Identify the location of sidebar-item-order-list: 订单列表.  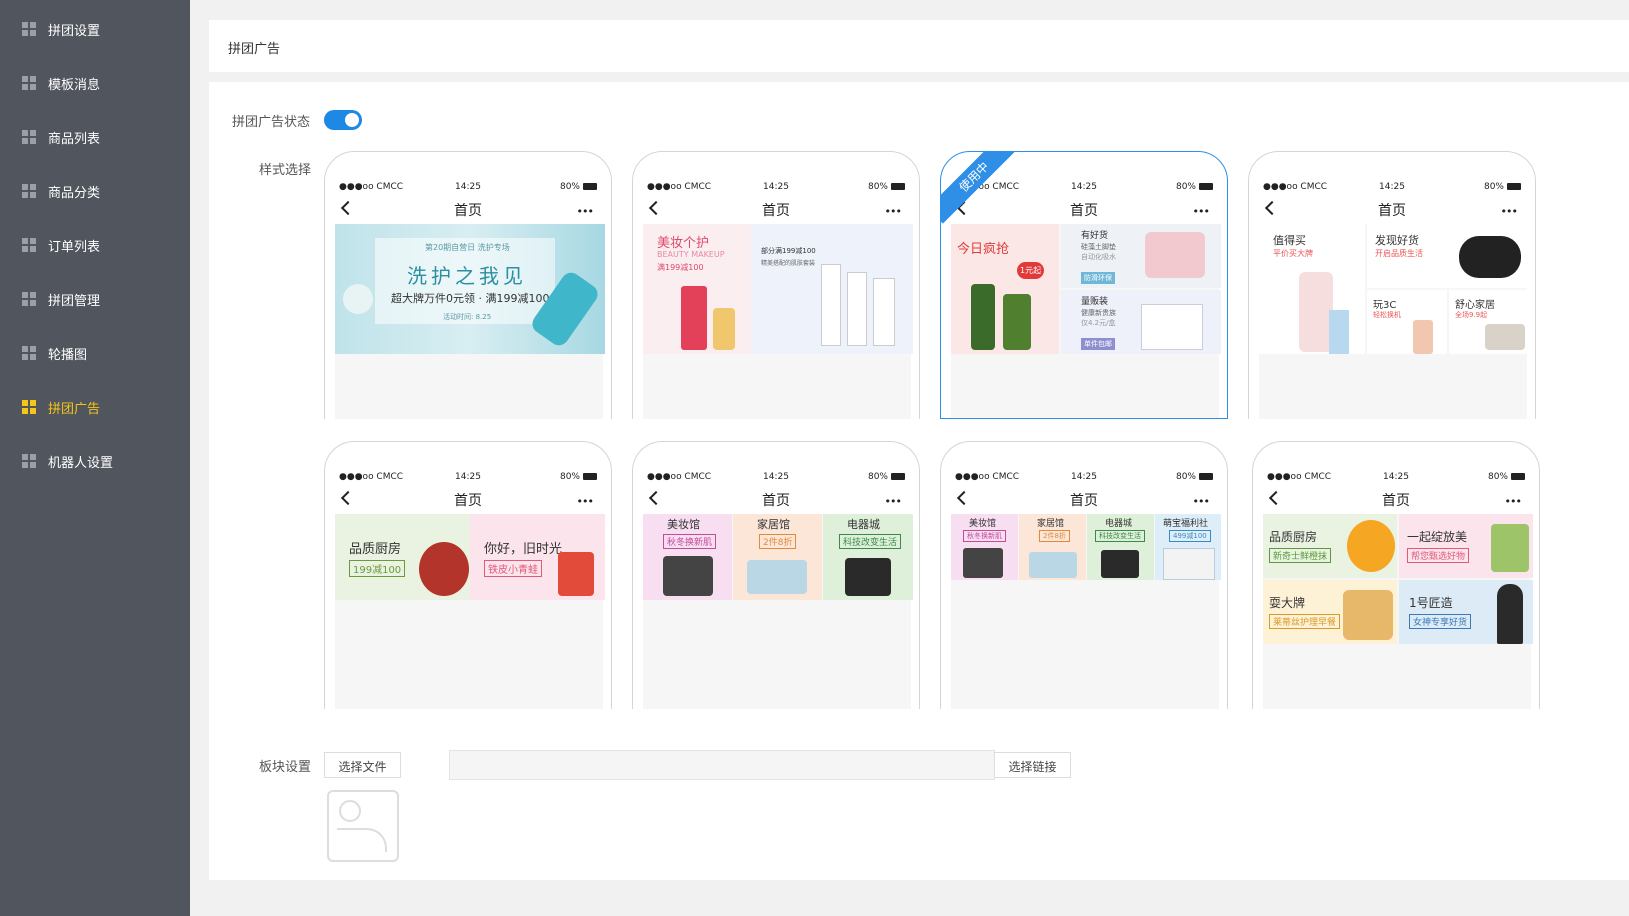
(95, 245).